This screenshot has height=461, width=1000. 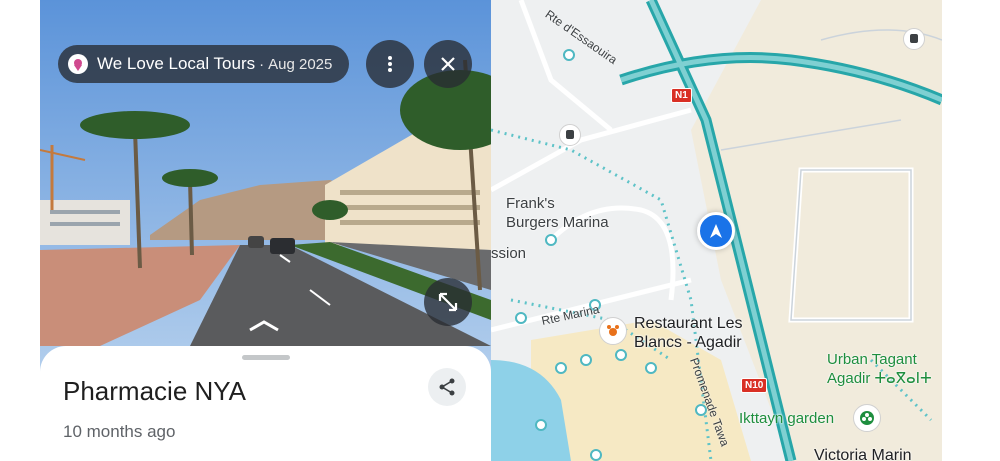 I want to click on flower-icon, so click(x=867, y=418).